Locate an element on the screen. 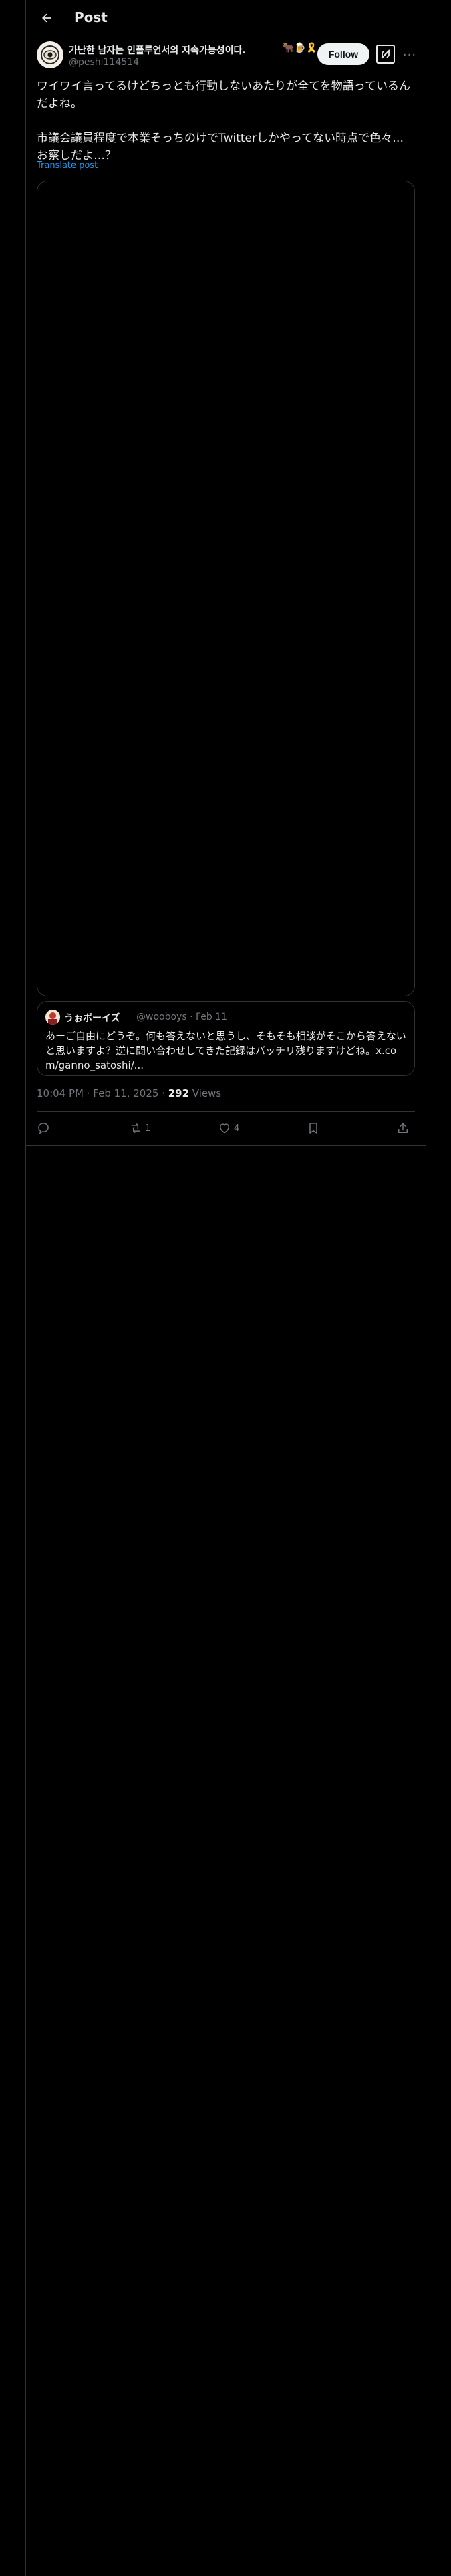 This screenshot has width=451, height=2576. post-meta: 10:04 PM · Feb 11, 2025 · 292 Views is located at coordinates (129, 1093).